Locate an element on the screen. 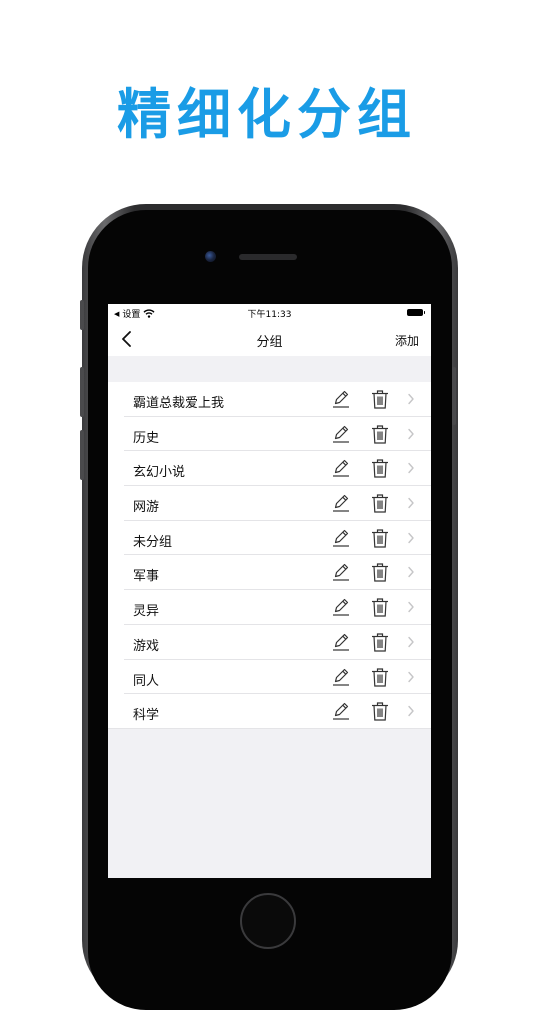  status-bar: ◀ 设置 下午11:33 is located at coordinates (269, 313).